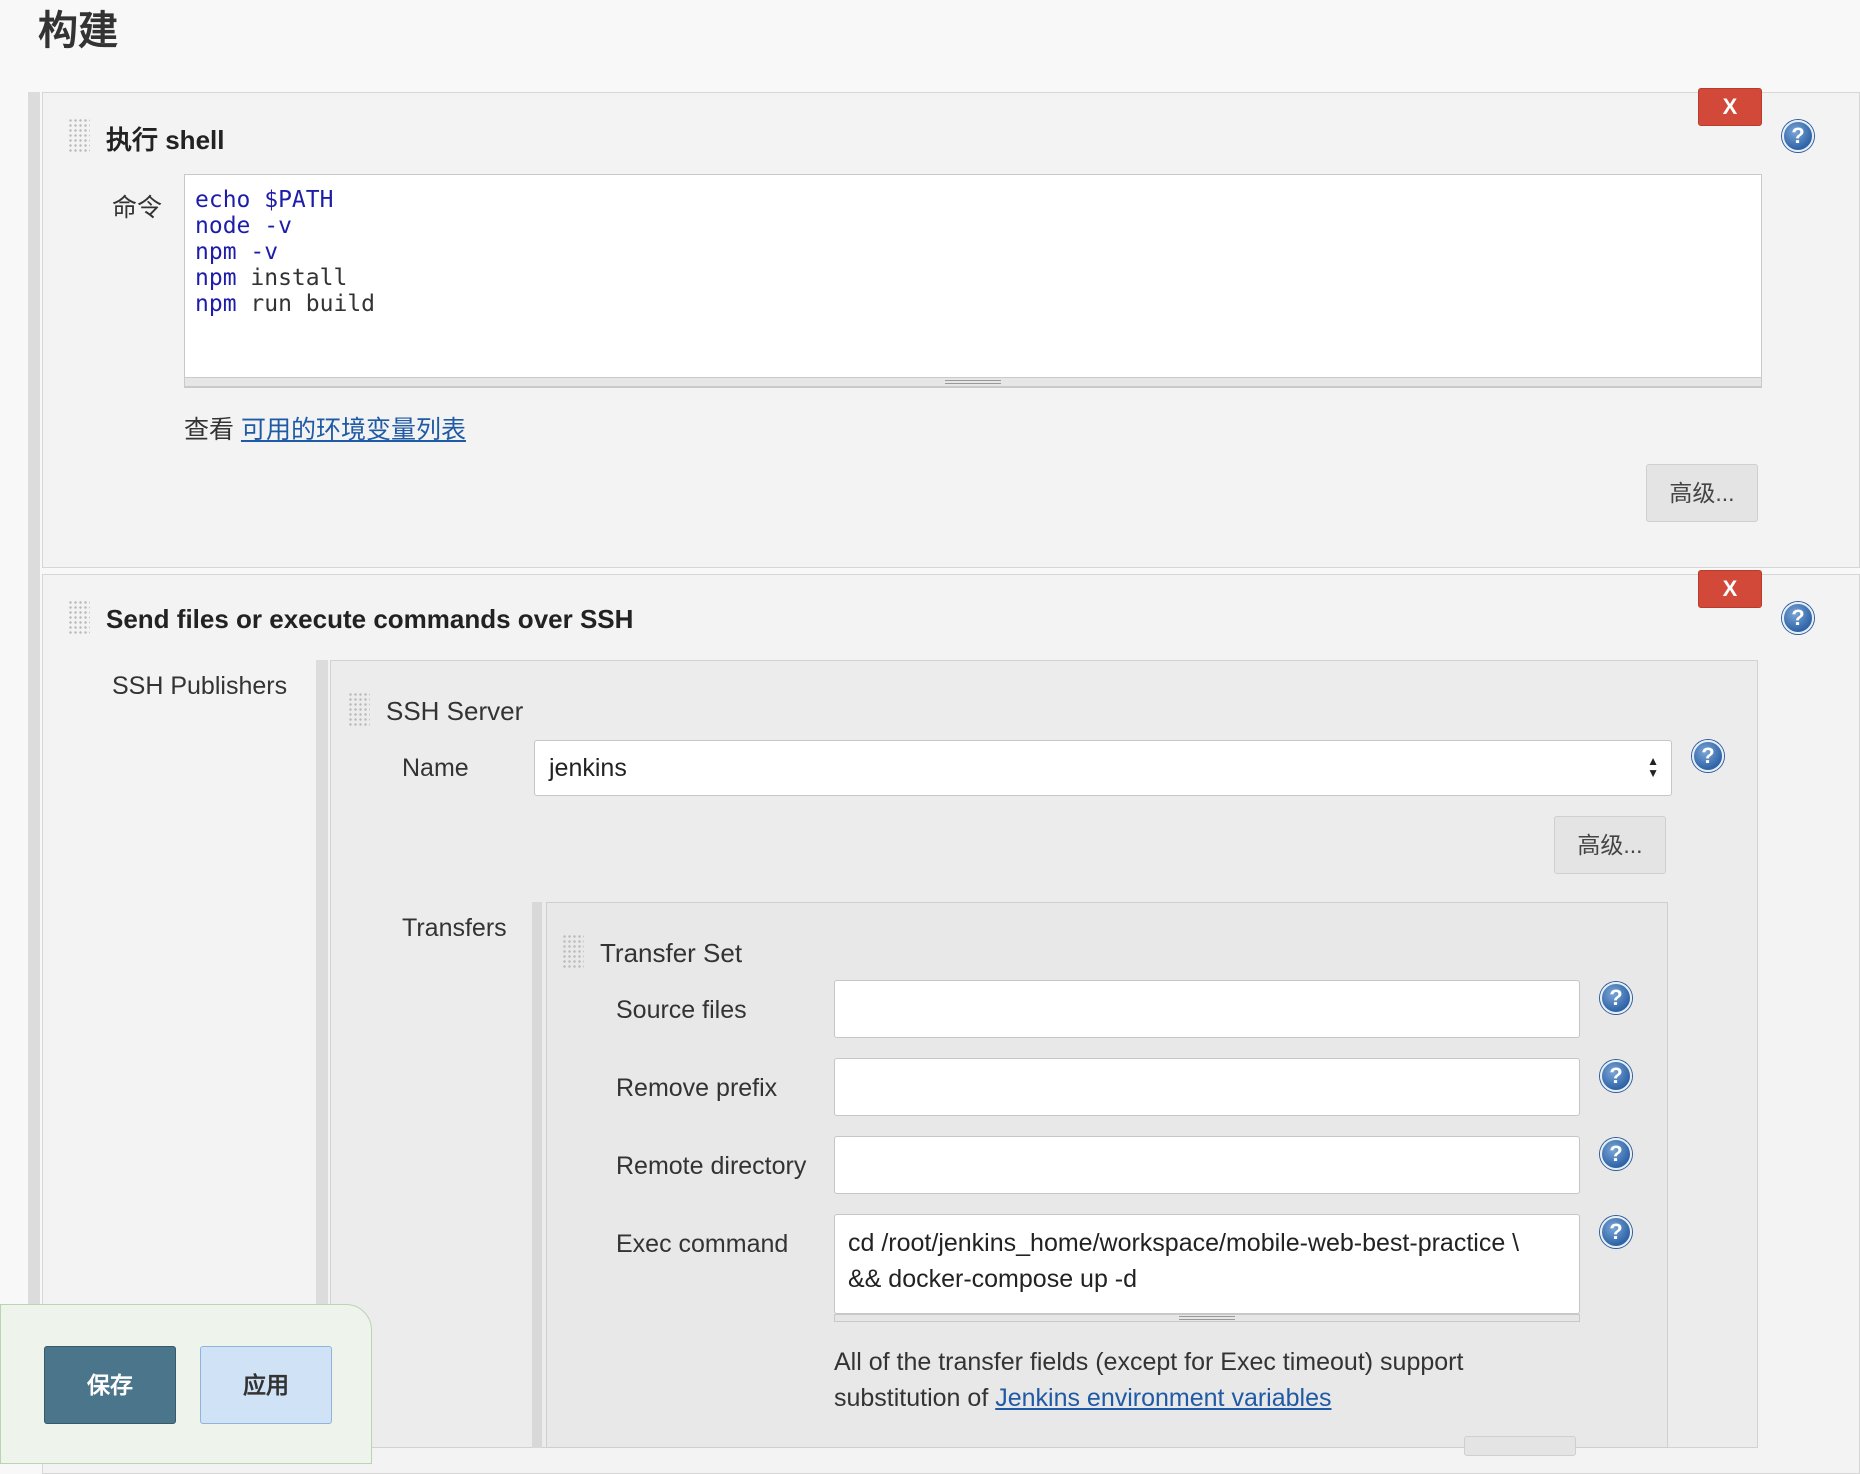 The width and height of the screenshot is (1860, 1474). What do you see at coordinates (266, 1385) in the screenshot?
I see `apply-button: 应用` at bounding box center [266, 1385].